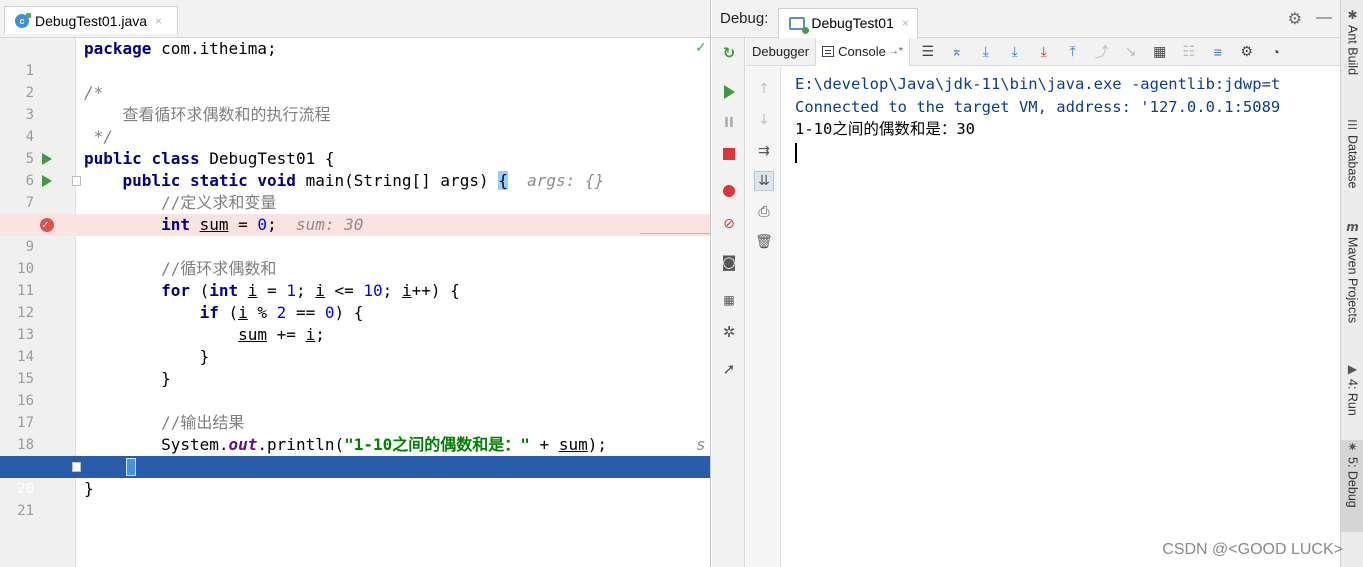 The width and height of the screenshot is (1363, 567). What do you see at coordinates (1044, 51) in the screenshot?
I see `force-step-into-icon: ⤓` at bounding box center [1044, 51].